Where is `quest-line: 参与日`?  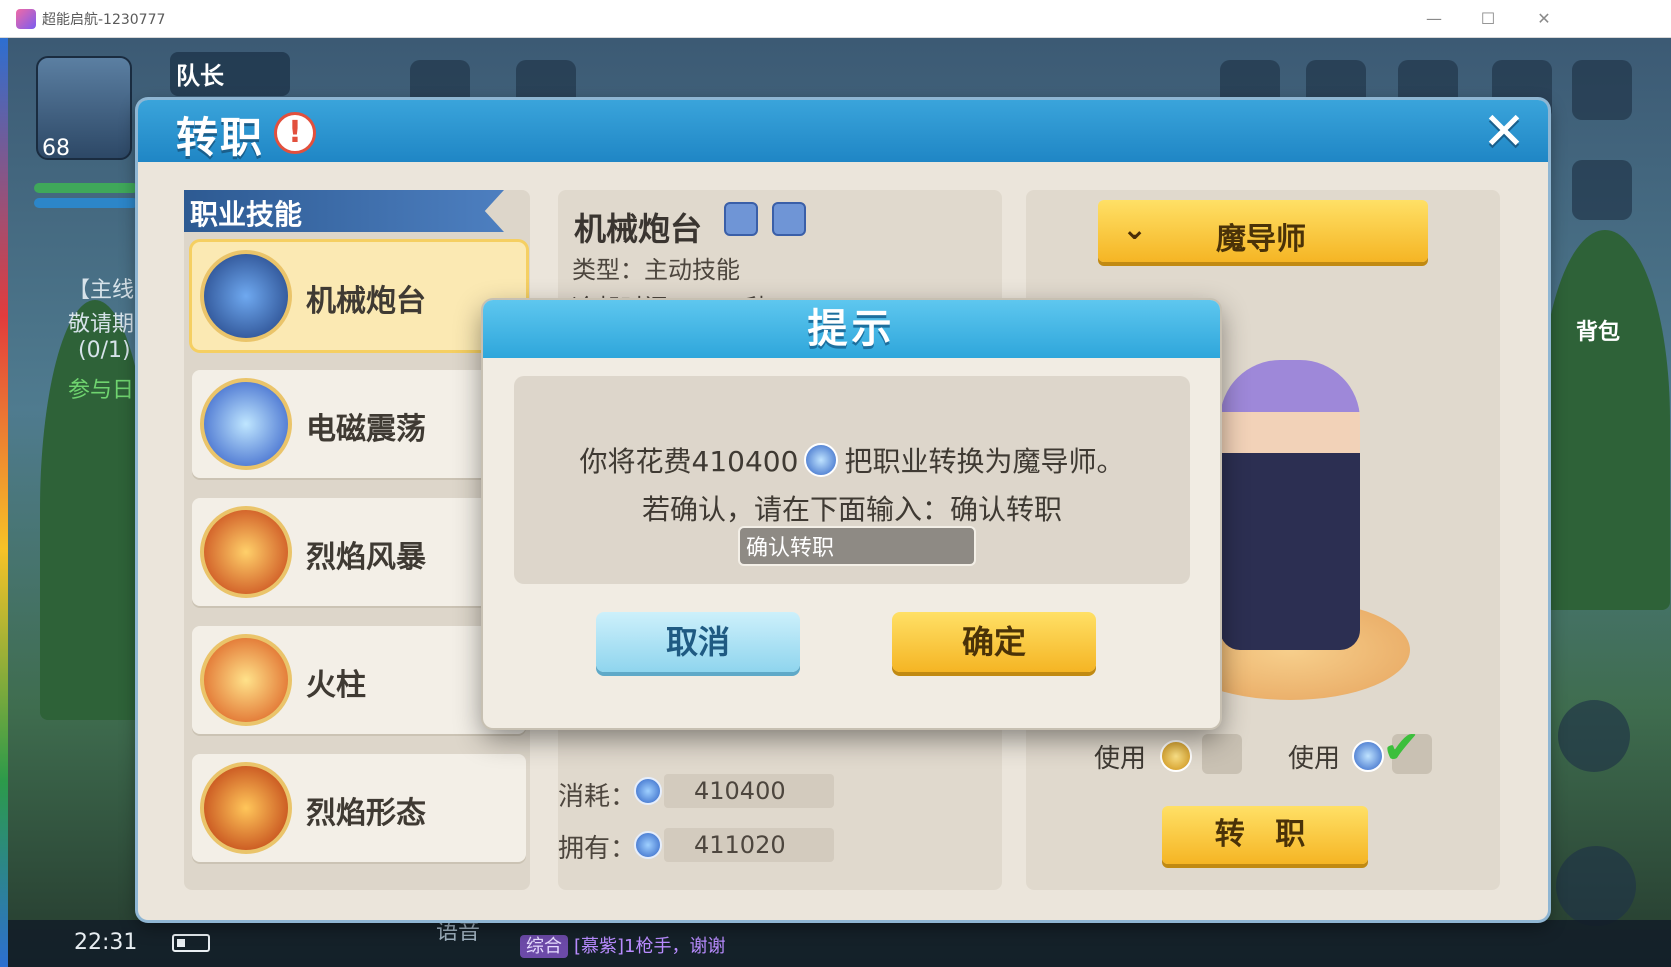 quest-line: 参与日 is located at coordinates (101, 390).